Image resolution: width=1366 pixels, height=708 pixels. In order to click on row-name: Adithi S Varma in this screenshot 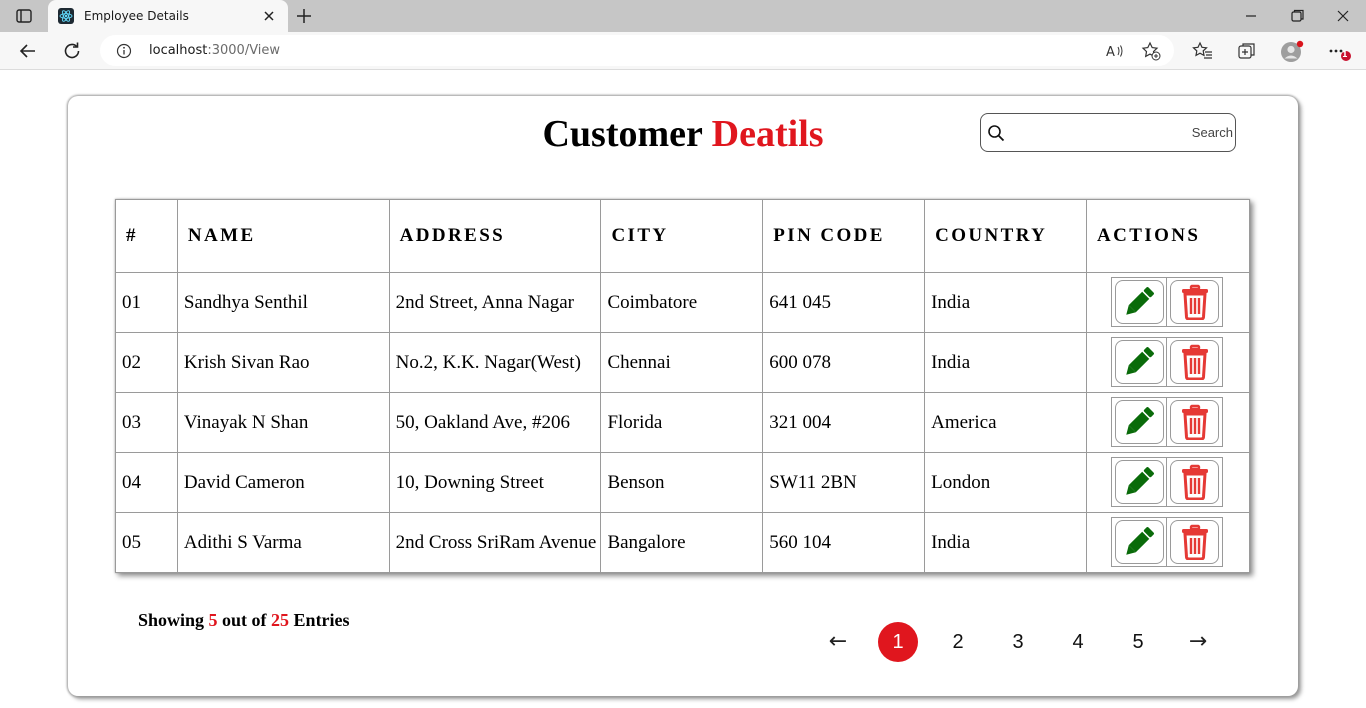, I will do `click(283, 542)`.